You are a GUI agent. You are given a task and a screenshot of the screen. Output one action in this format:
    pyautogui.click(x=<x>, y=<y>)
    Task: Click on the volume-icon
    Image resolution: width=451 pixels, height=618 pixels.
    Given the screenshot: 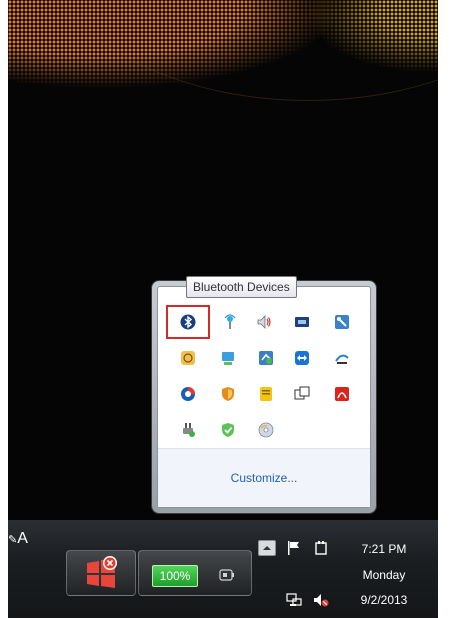 What is the action you would take?
    pyautogui.click(x=264, y=322)
    